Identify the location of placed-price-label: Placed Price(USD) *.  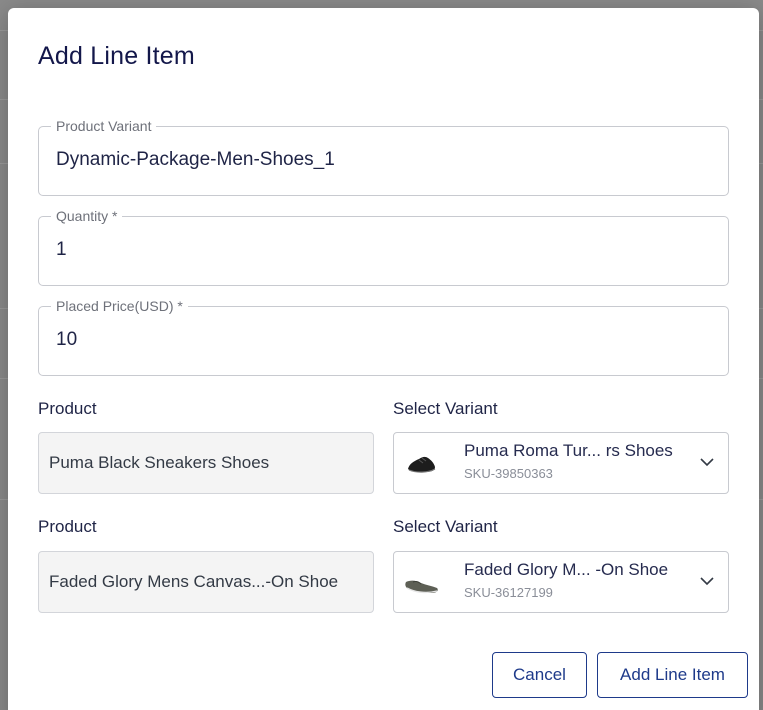
(119, 306).